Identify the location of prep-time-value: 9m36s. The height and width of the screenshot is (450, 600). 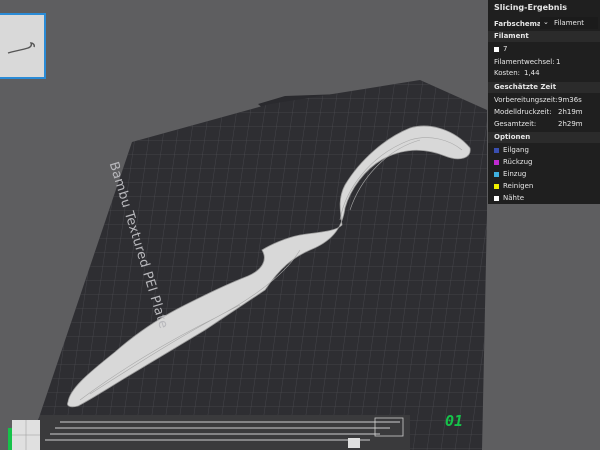
(570, 100).